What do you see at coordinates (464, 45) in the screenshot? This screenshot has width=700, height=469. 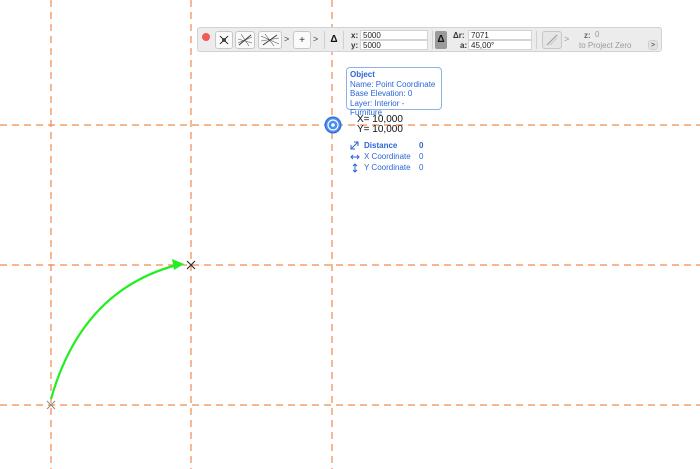 I see `angle-label: a:` at bounding box center [464, 45].